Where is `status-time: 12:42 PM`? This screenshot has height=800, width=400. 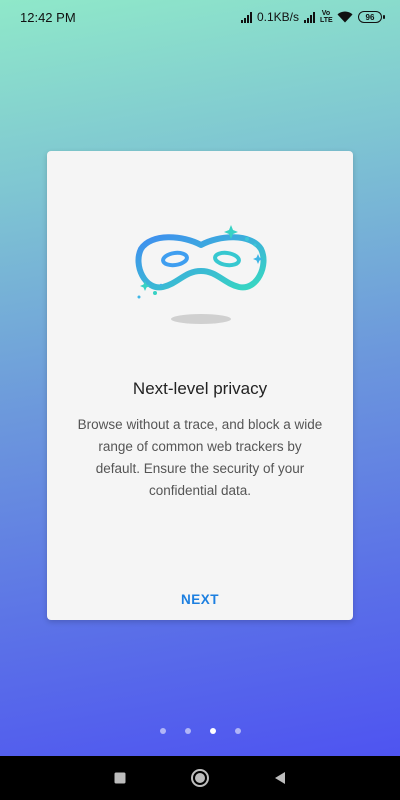 status-time: 12:42 PM is located at coordinates (48, 17).